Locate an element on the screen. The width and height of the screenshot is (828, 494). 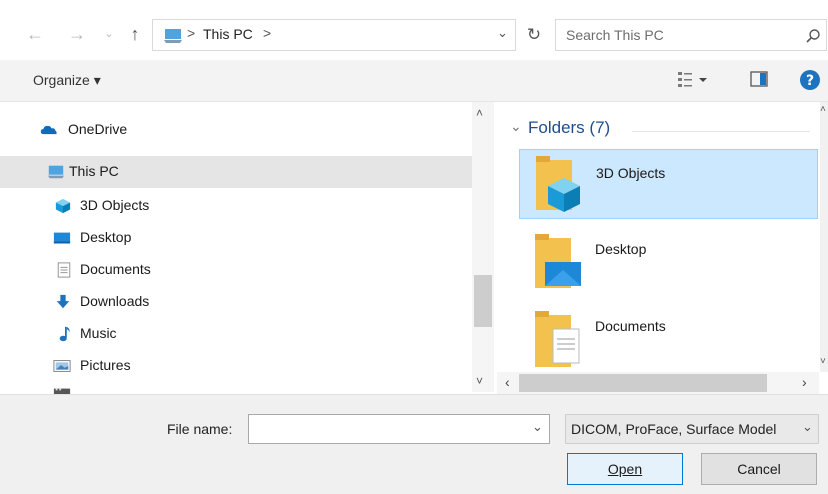
organize-button: Organize ▾ is located at coordinates (67, 80).